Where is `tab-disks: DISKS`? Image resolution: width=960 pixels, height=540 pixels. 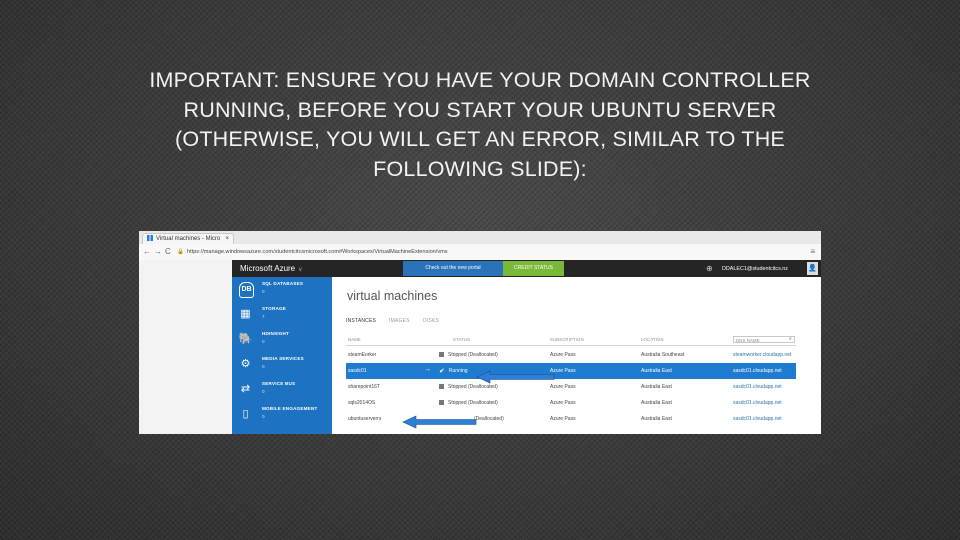
tab-disks: DISKS is located at coordinates (431, 321).